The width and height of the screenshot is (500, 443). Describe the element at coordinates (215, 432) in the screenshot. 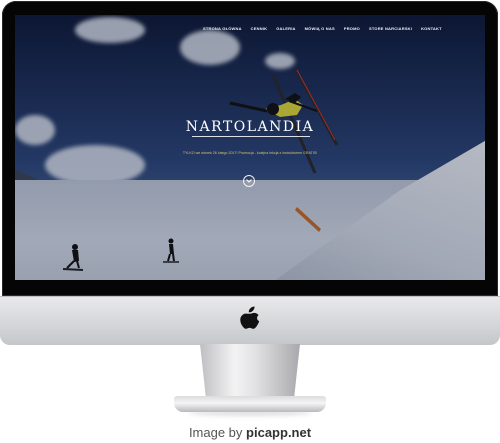

I see `credit-prefix: Image by` at that location.